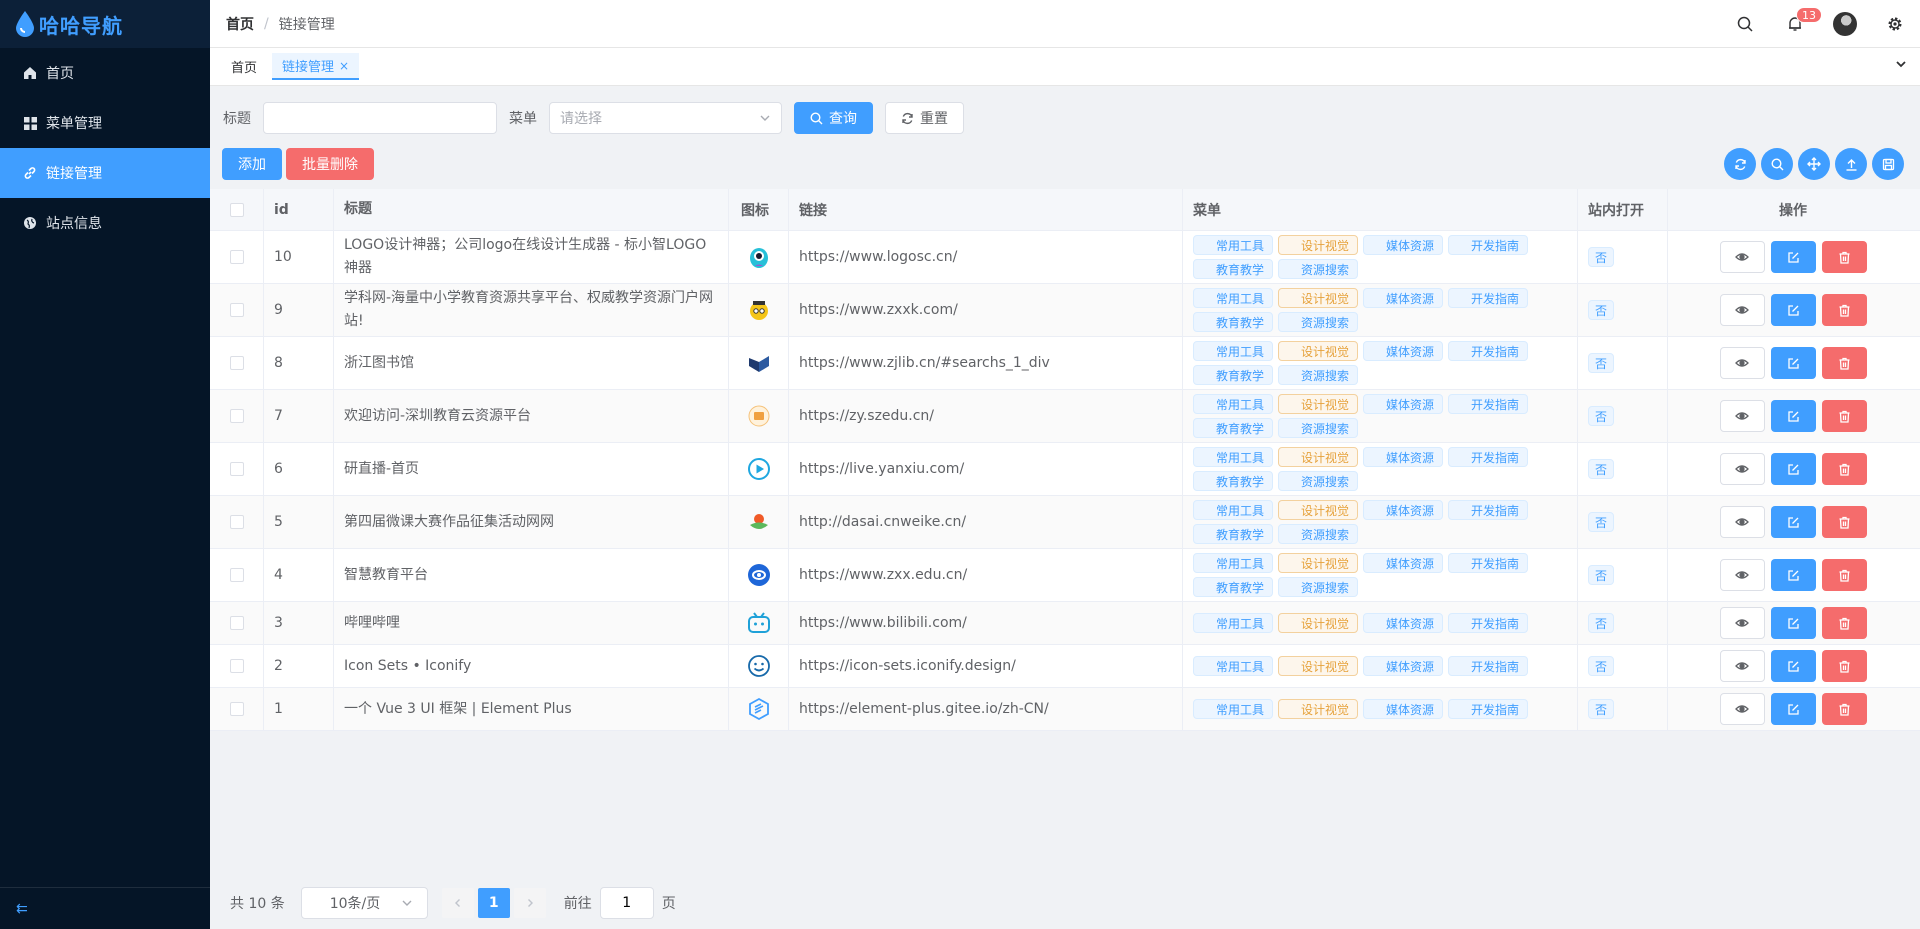 The height and width of the screenshot is (929, 1920). What do you see at coordinates (759, 416) in the screenshot?
I see `szedu-icon` at bounding box center [759, 416].